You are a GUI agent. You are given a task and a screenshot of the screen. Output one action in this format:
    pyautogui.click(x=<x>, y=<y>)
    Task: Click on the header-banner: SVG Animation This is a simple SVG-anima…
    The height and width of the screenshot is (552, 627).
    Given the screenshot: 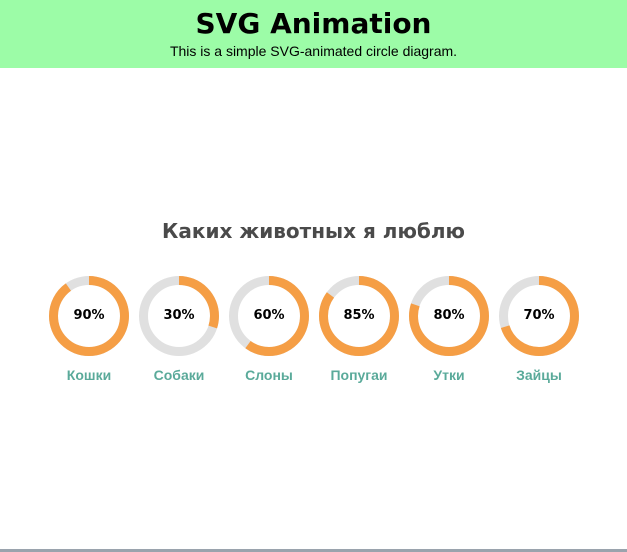 What is the action you would take?
    pyautogui.click(x=313, y=34)
    